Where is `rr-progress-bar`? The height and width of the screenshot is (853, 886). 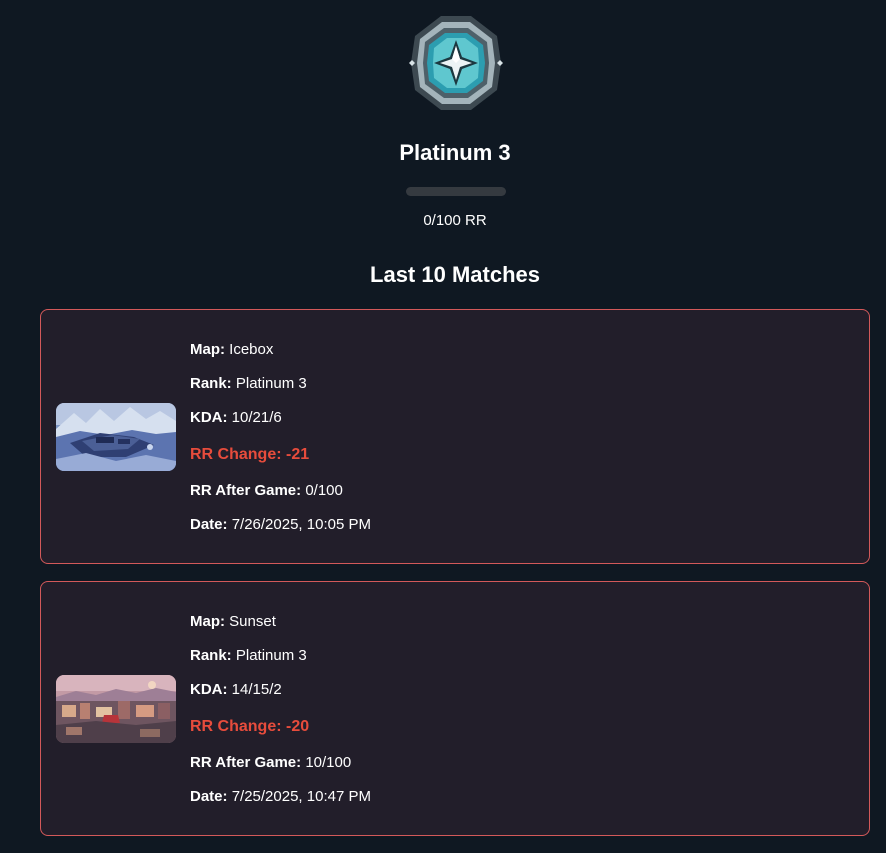
rr-progress-bar is located at coordinates (456, 191).